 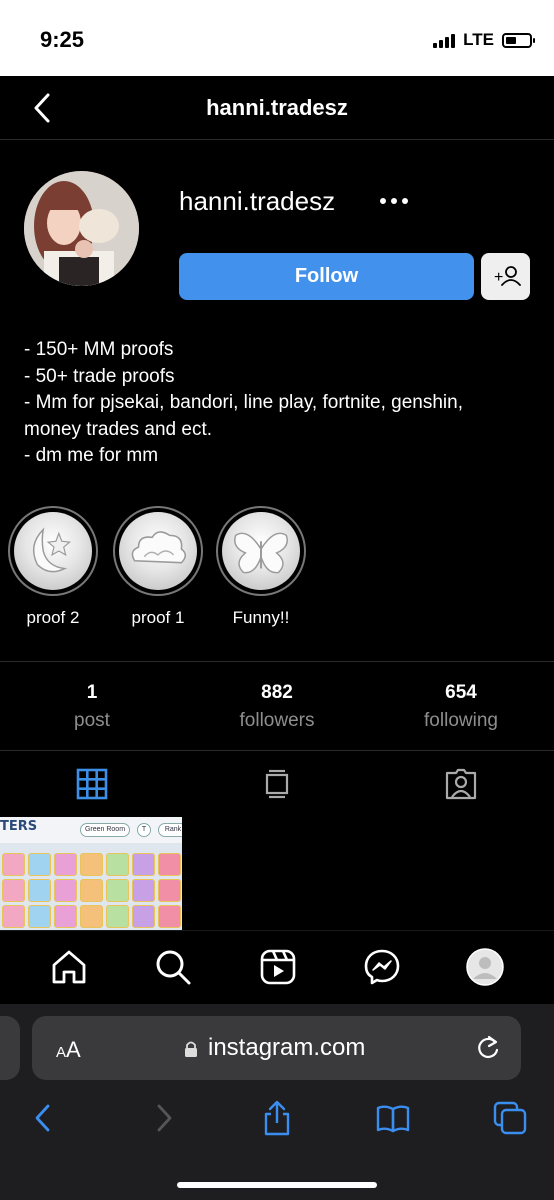 I want to click on bottom-nav, so click(x=277, y=967).